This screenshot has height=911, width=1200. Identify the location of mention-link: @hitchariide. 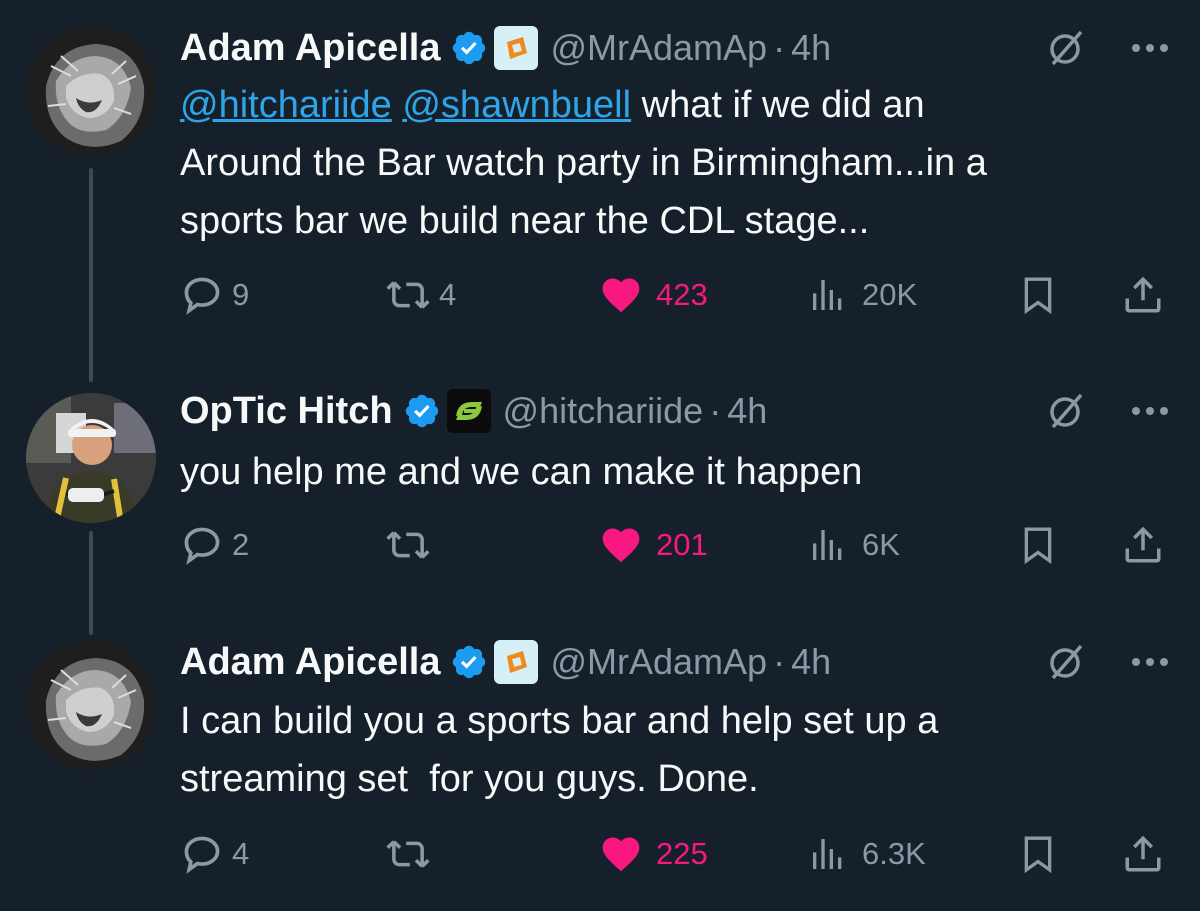
(286, 105).